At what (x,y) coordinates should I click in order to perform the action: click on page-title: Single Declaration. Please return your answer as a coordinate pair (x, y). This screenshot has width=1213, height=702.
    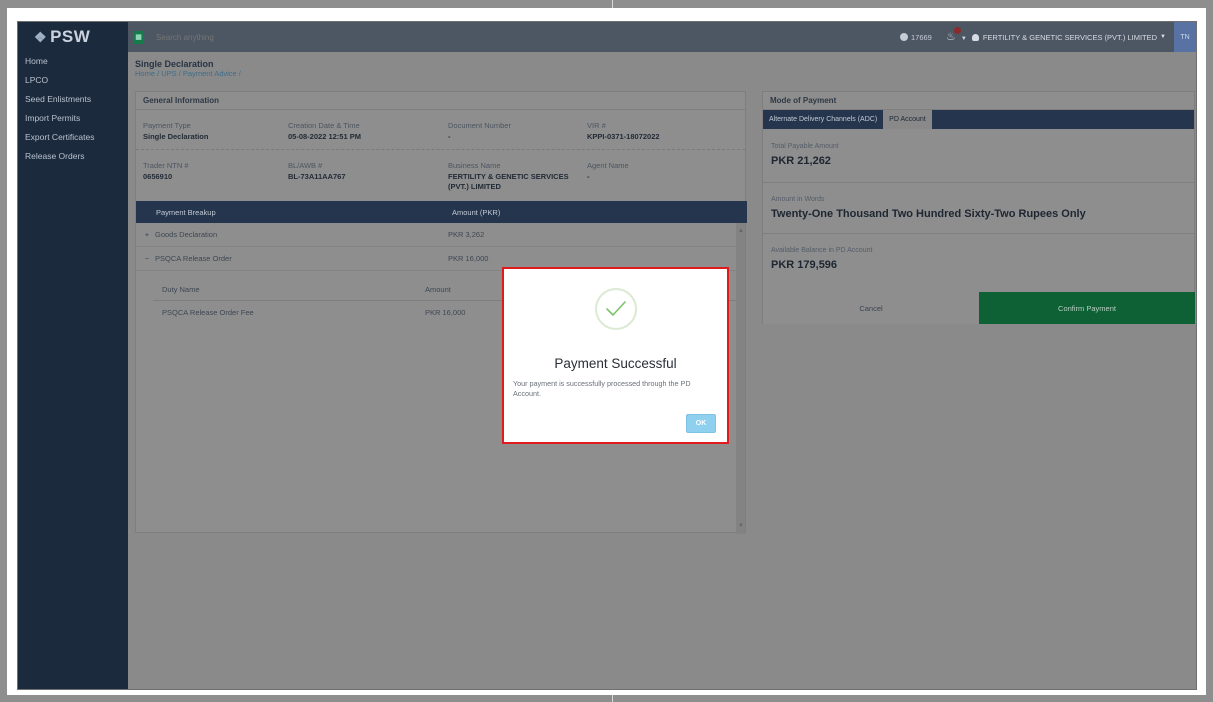
    Looking at the image, I should click on (174, 64).